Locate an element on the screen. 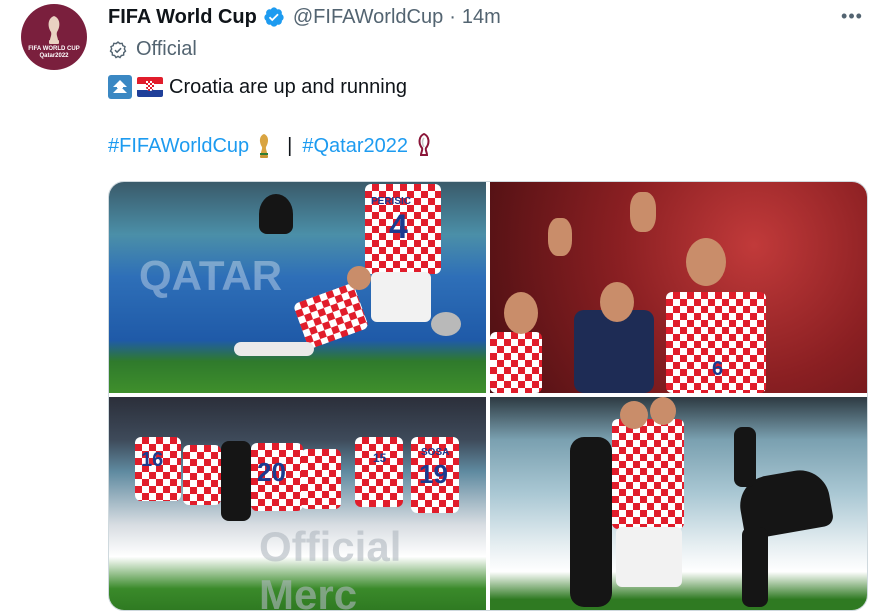 The image size is (891, 613). timestamp: 14m is located at coordinates (481, 17).